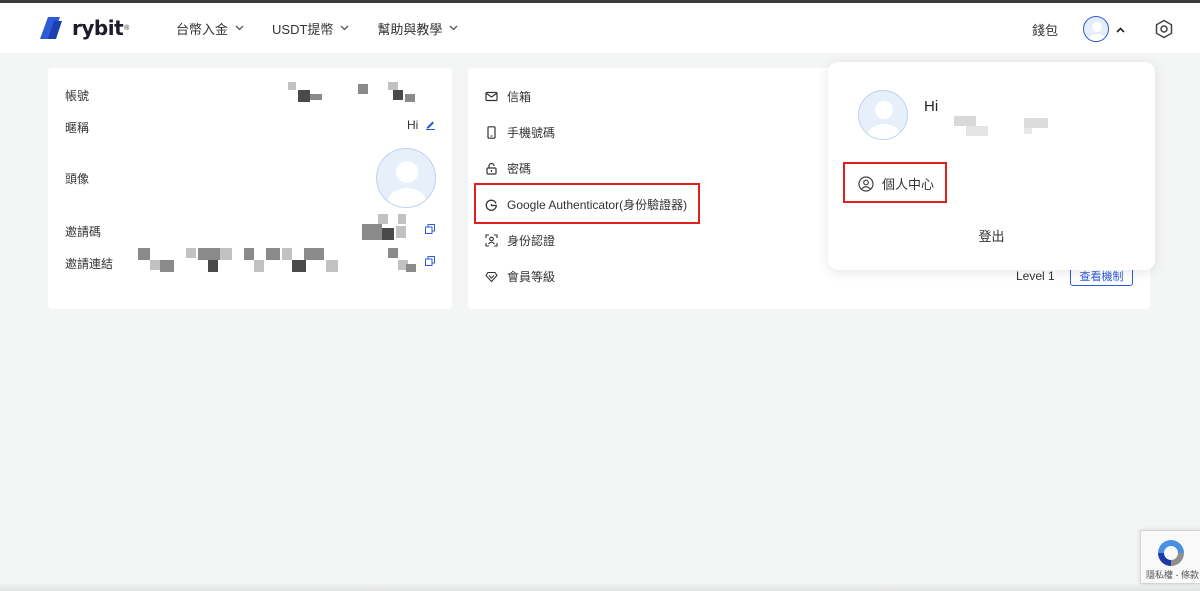 This screenshot has width=1200, height=591. Describe the element at coordinates (1172, 574) in the screenshot. I see `recaptcha-terms-text: 隱私權 - 條款` at that location.